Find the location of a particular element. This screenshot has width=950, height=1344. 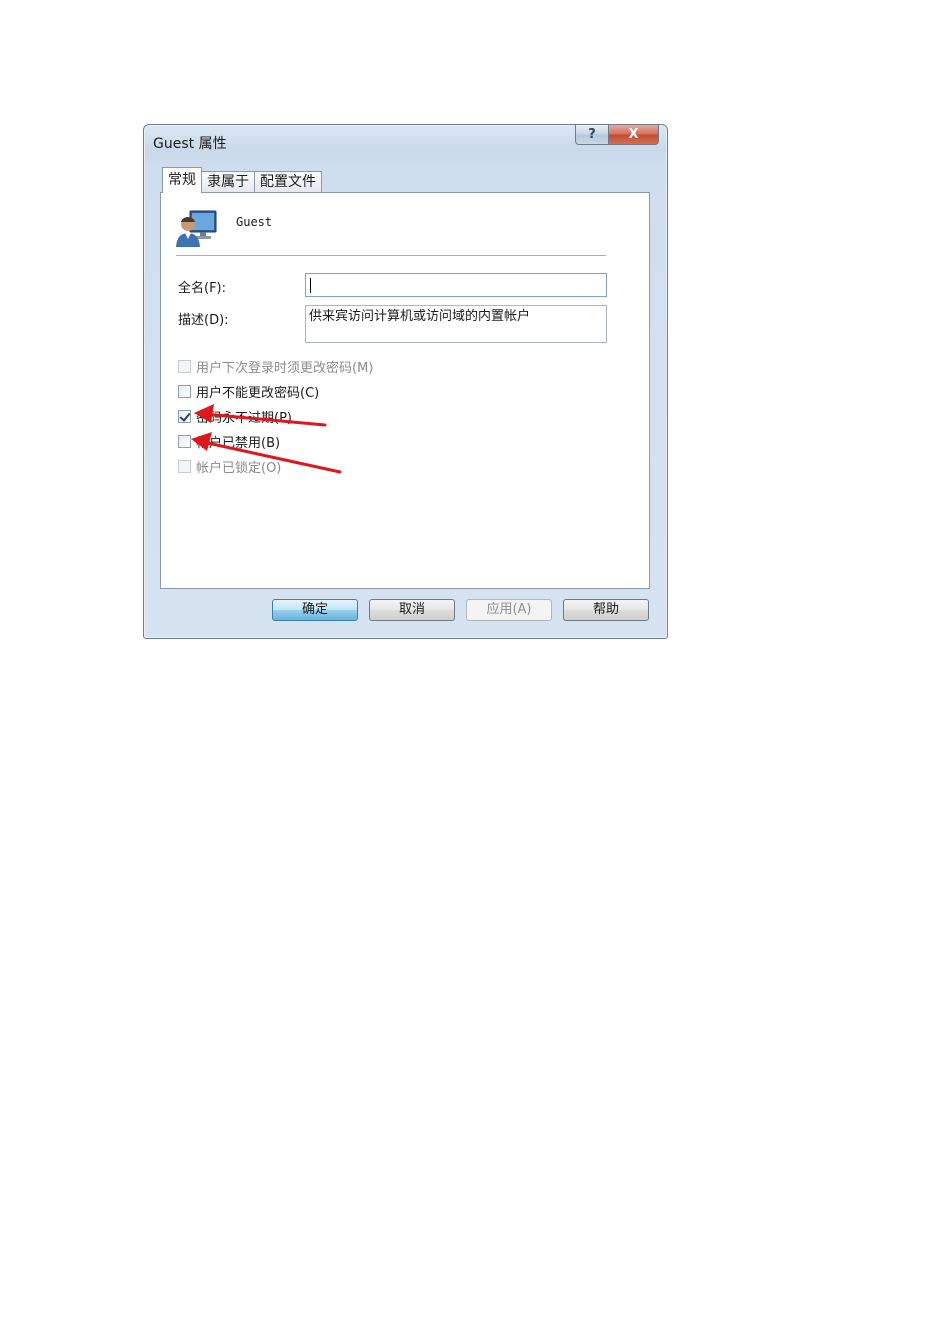

divider is located at coordinates (391, 255).